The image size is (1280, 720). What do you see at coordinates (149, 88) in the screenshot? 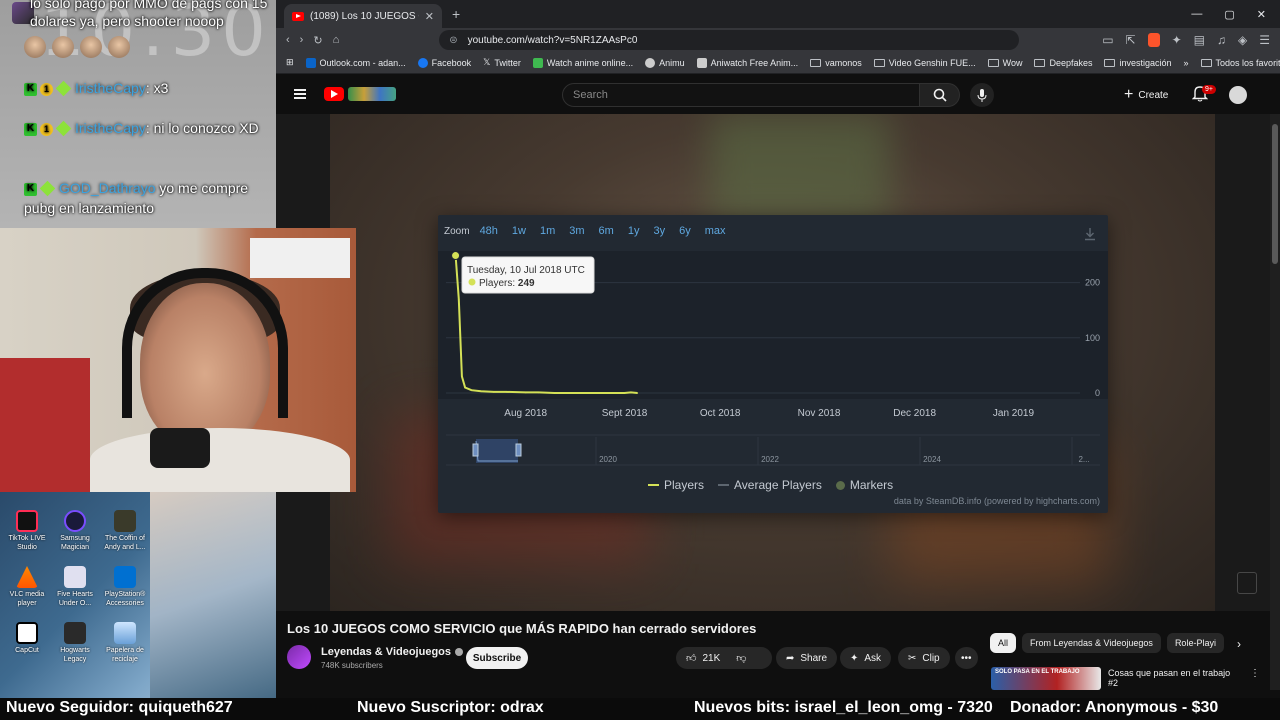
I see `chat-message: K 1 IristheCapy: x3` at bounding box center [149, 88].